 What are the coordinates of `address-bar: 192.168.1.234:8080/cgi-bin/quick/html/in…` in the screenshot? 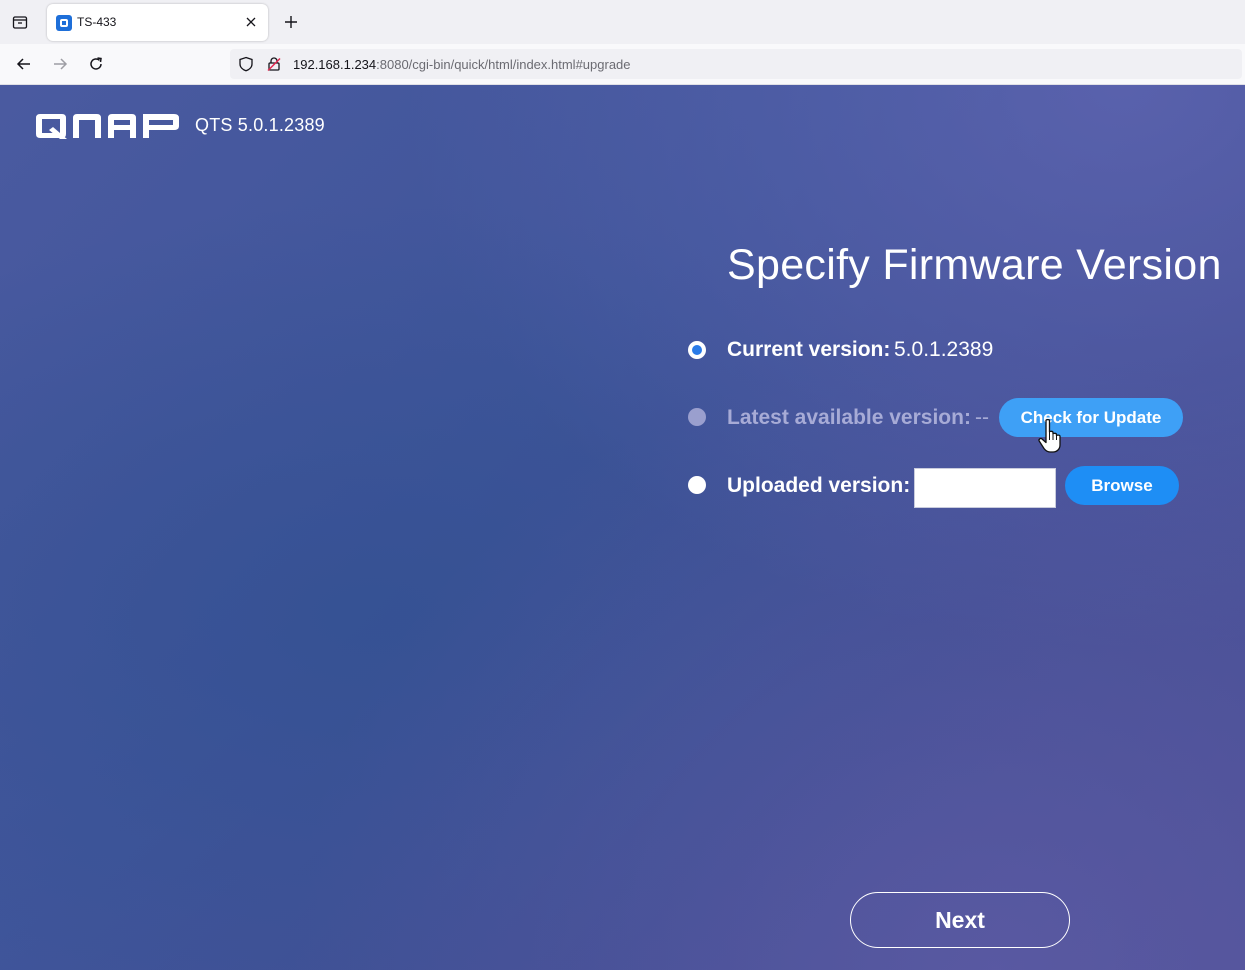 It's located at (736, 64).